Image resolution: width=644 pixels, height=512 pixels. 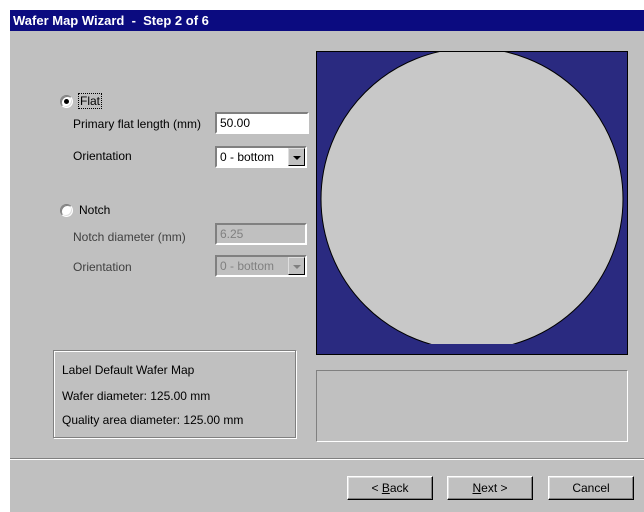 I want to click on next-button: Next >, so click(x=490, y=488).